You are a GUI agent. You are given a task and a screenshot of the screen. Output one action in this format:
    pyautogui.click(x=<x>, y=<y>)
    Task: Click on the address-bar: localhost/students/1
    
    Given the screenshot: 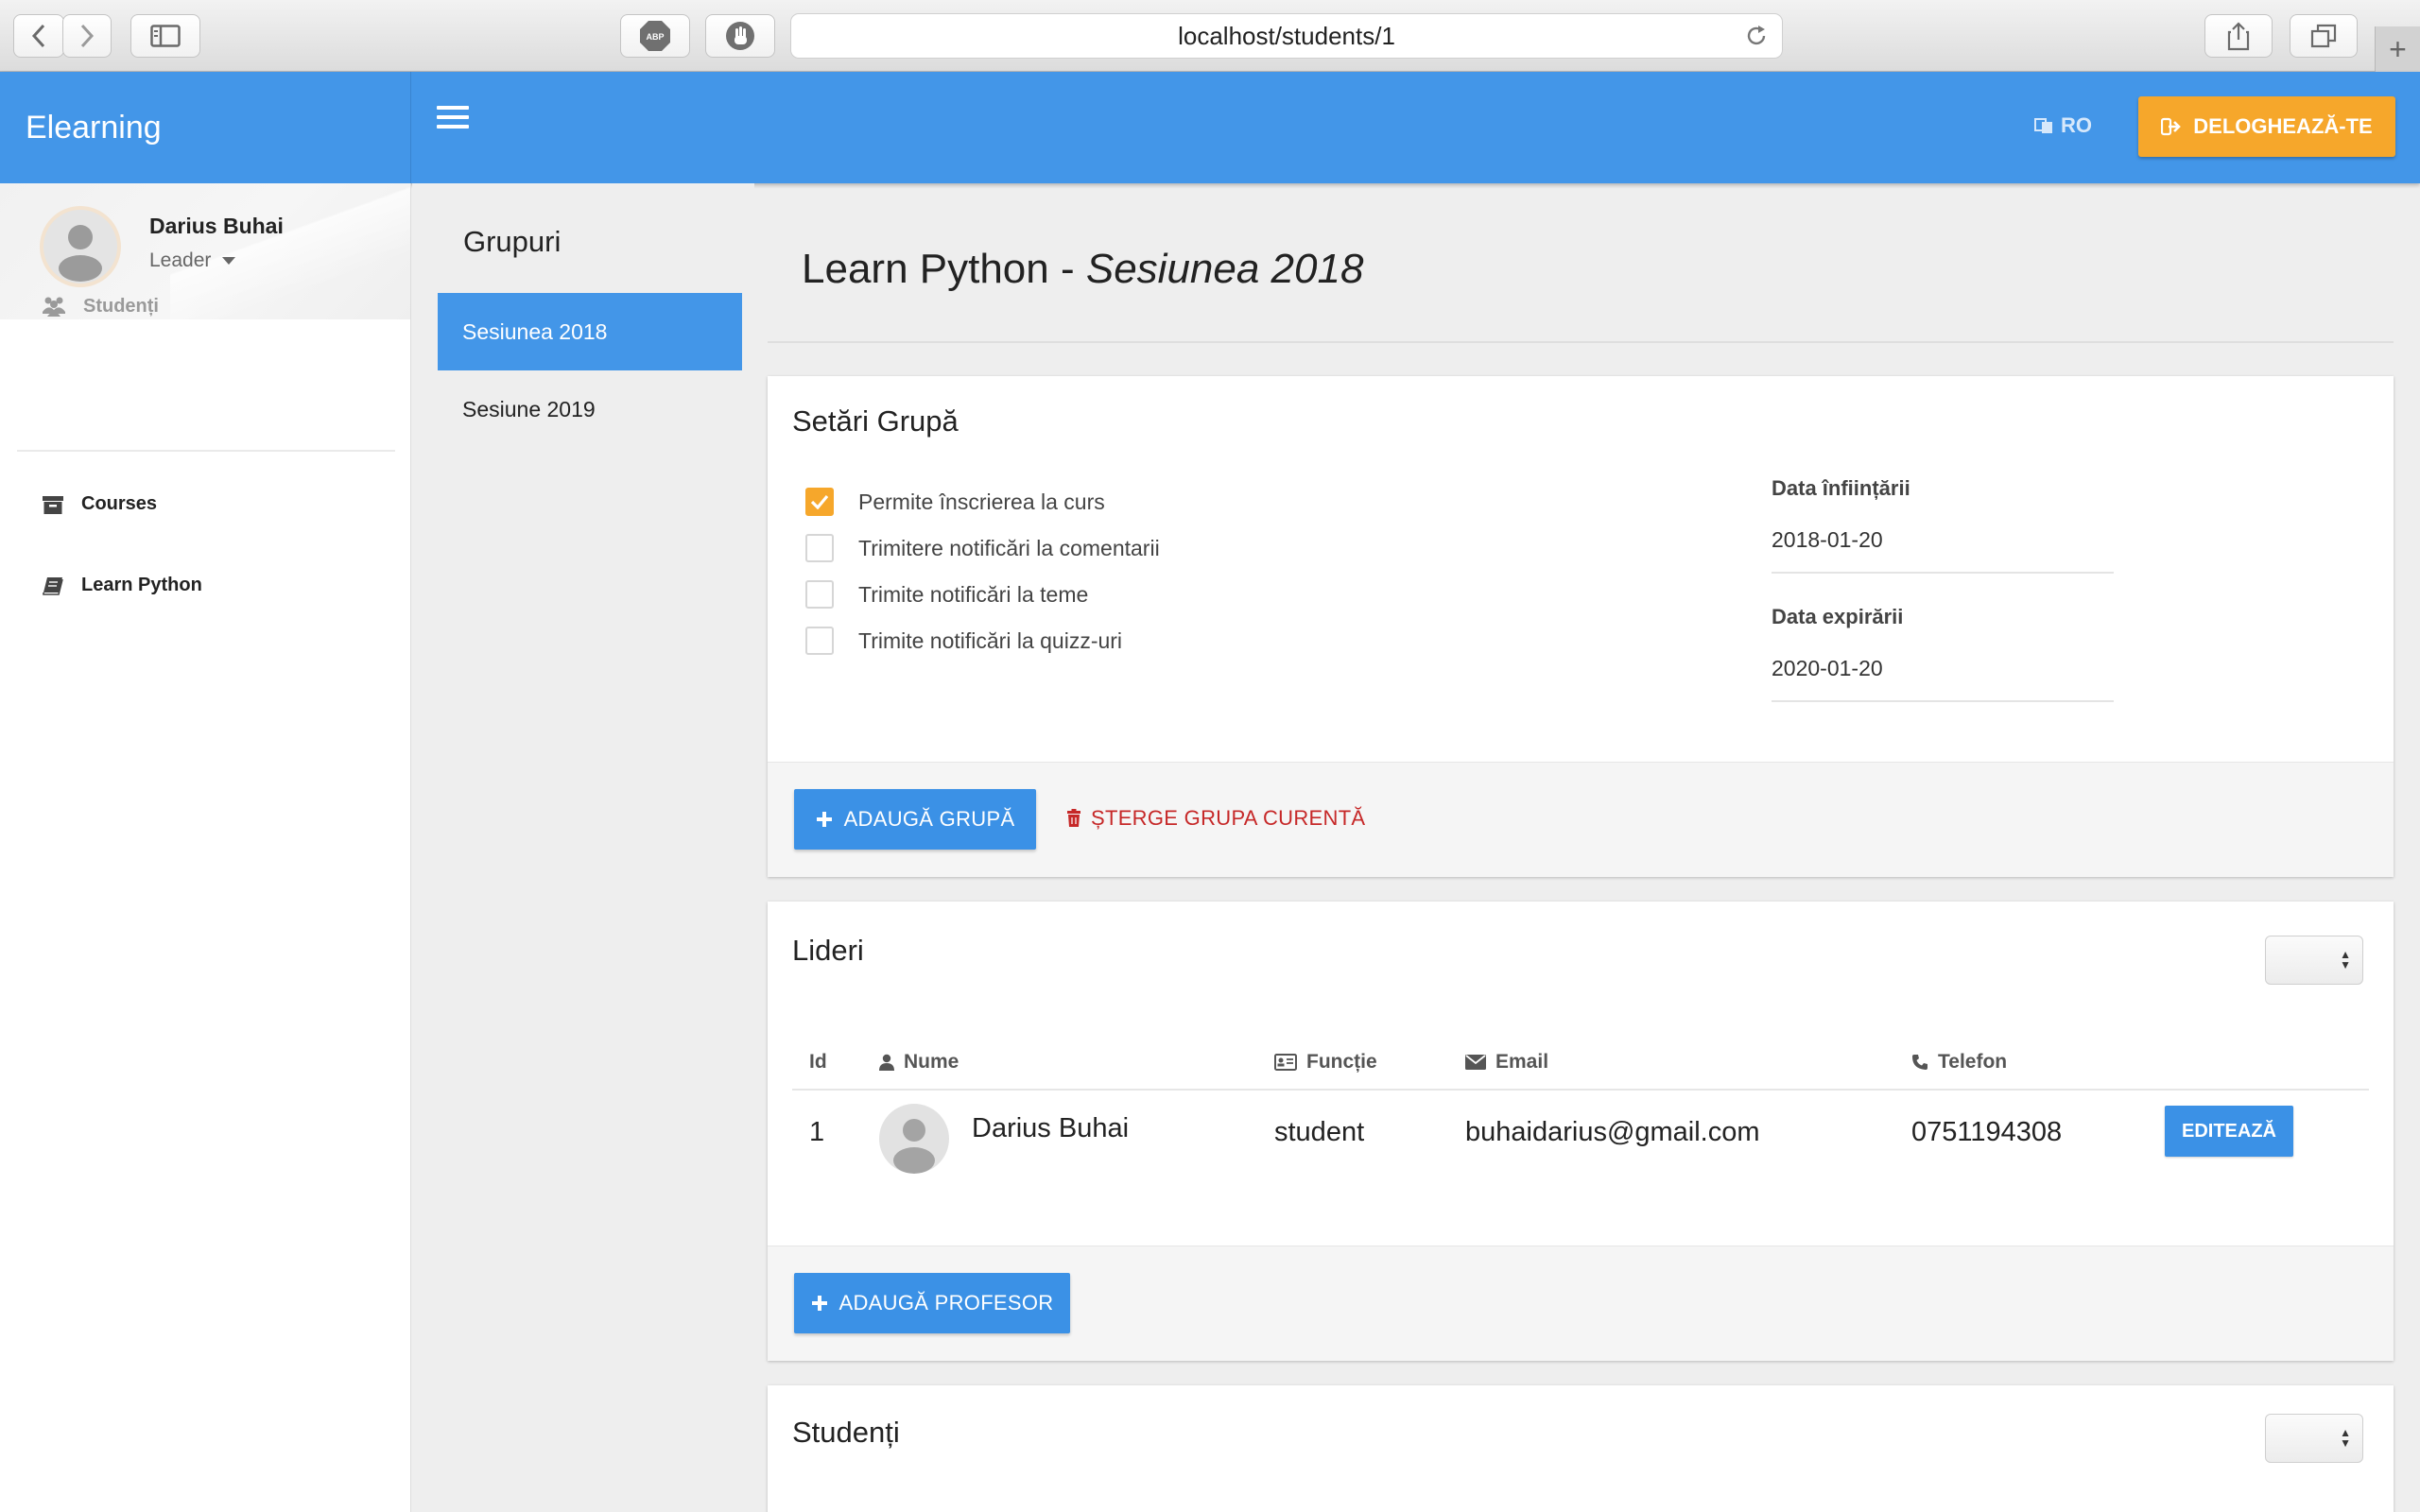 What is the action you would take?
    pyautogui.click(x=1286, y=36)
    